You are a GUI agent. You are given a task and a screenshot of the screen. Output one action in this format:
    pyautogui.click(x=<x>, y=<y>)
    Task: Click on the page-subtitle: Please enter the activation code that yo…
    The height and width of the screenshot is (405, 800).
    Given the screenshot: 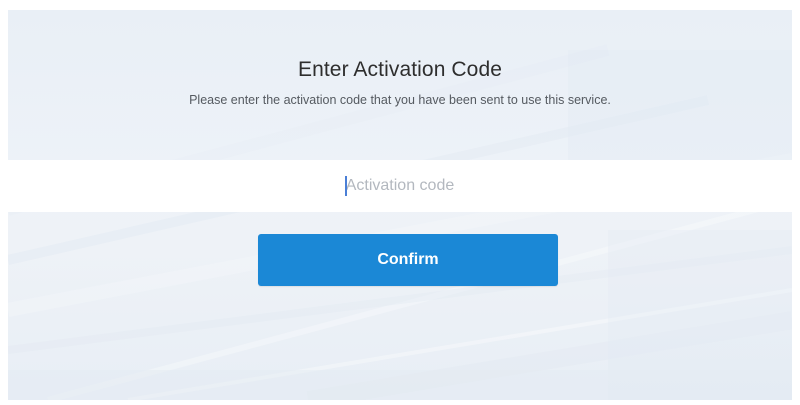 What is the action you would take?
    pyautogui.click(x=400, y=100)
    